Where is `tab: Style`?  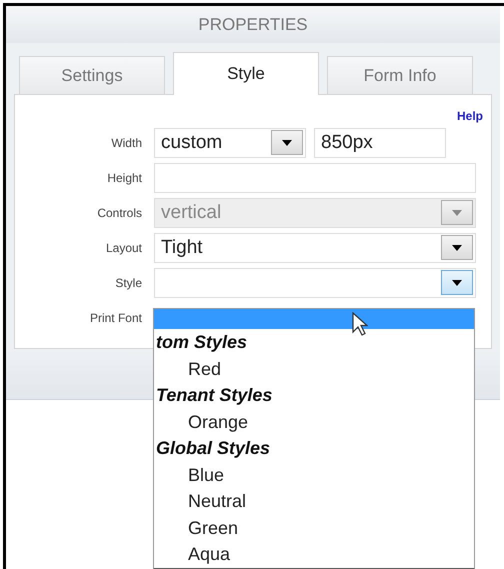
tab: Style is located at coordinates (246, 73).